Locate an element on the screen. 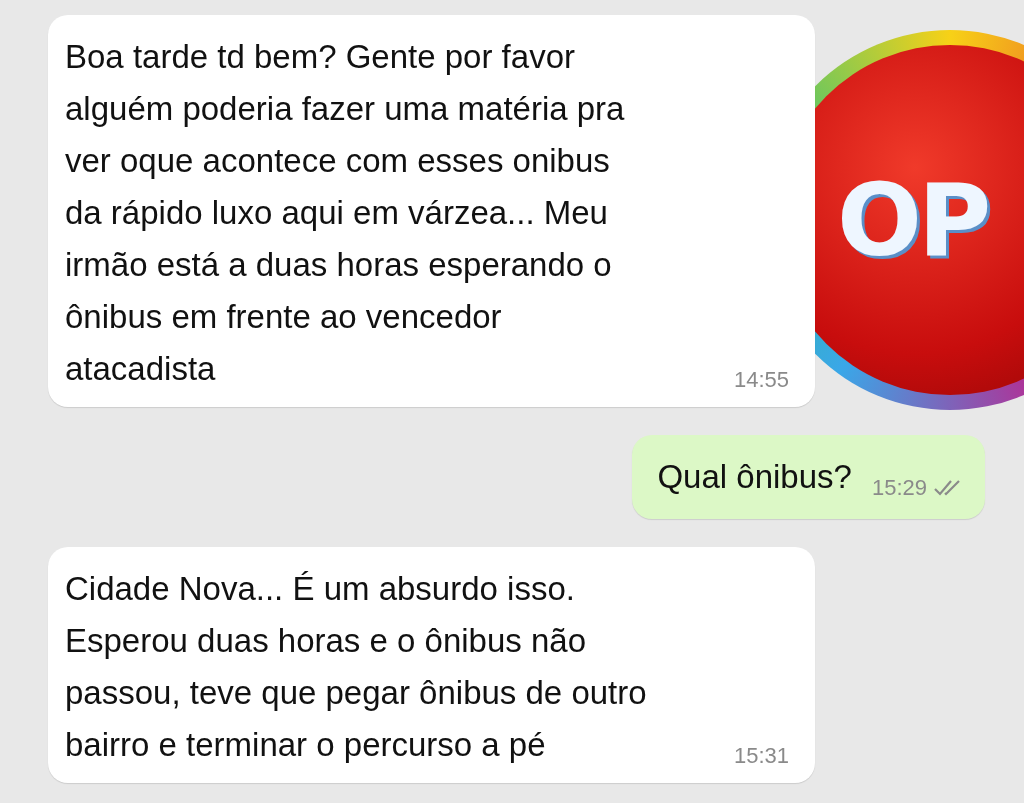 Image resolution: width=1024 pixels, height=803 pixels. message-text: Cidade Nova... É um absurdo isso. Esperou duas horas e o ônibus não passou, teve que pegar ônibus de outro bairro e terminar o percurso a pé is located at coordinates (356, 667).